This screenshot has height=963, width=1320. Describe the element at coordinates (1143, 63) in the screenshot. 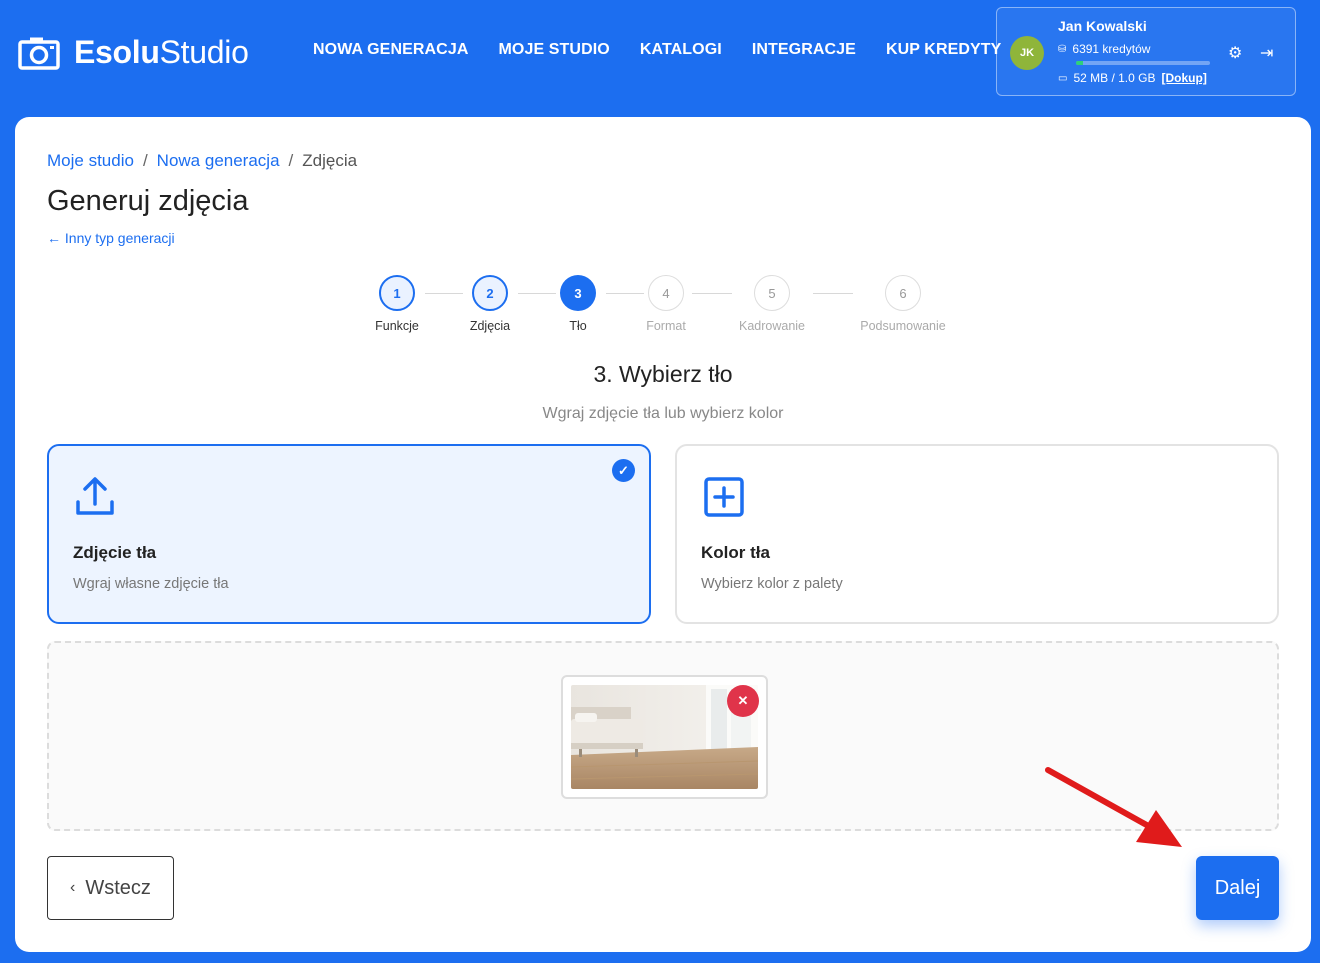

I see `storage-bar` at that location.